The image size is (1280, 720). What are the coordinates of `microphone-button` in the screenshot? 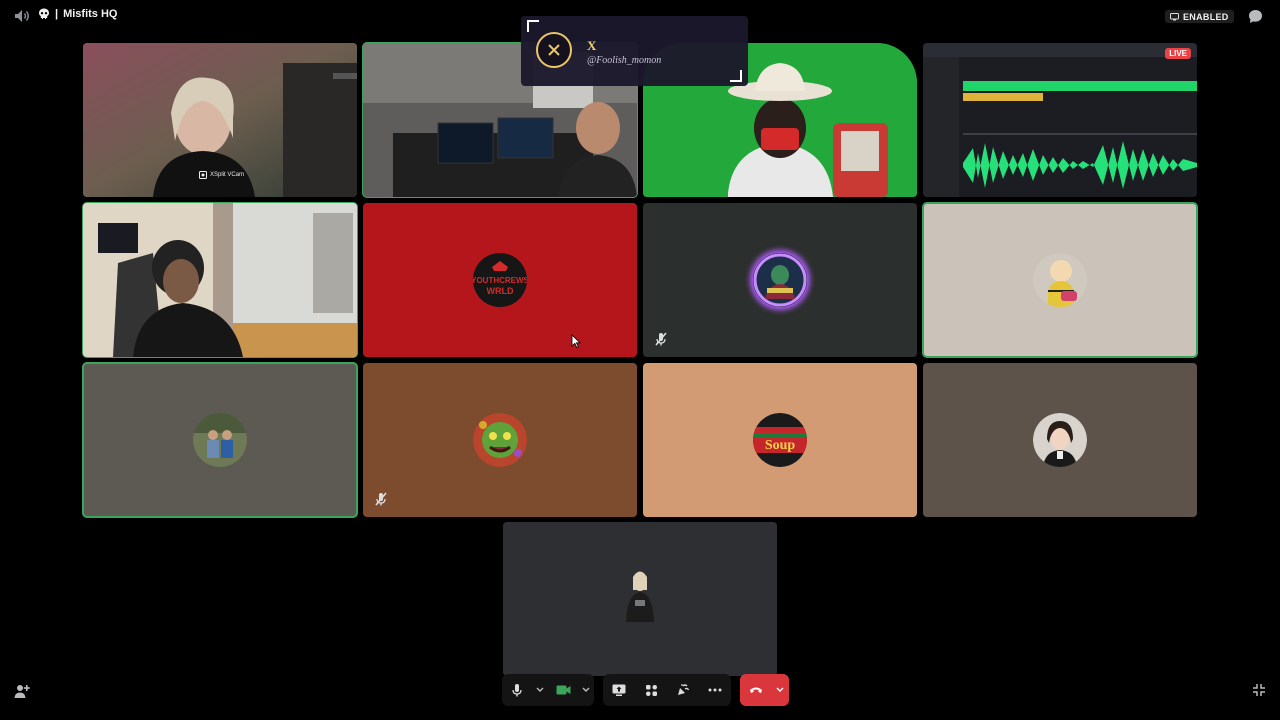 It's located at (517, 690).